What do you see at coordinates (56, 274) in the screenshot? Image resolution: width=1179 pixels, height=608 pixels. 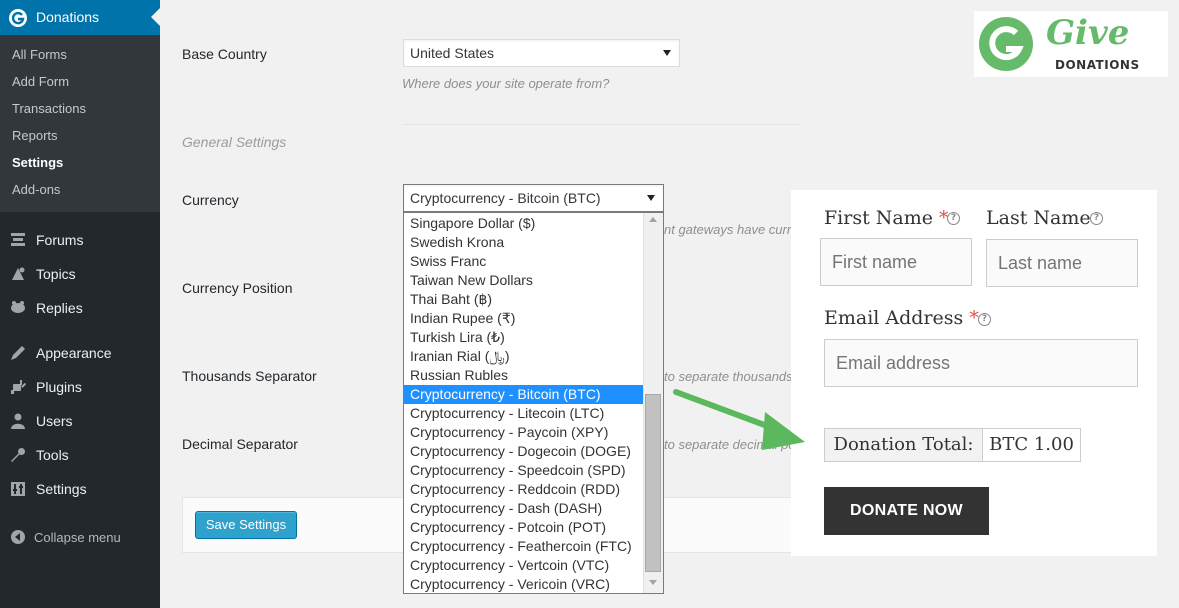 I see `menu-topics-label: Topics` at bounding box center [56, 274].